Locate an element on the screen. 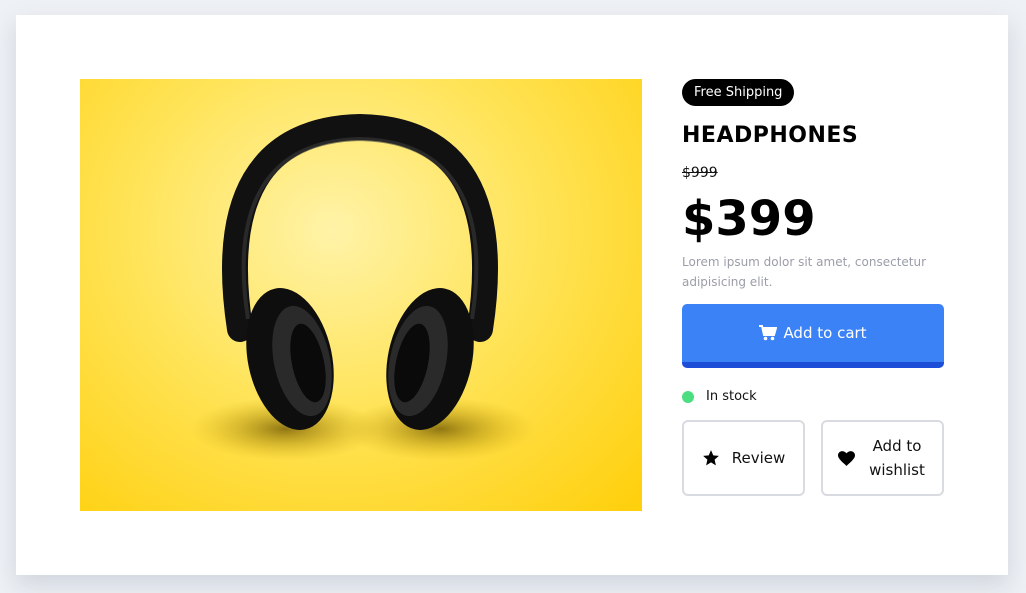 The height and width of the screenshot is (593, 1026). review-button: Review is located at coordinates (743, 458).